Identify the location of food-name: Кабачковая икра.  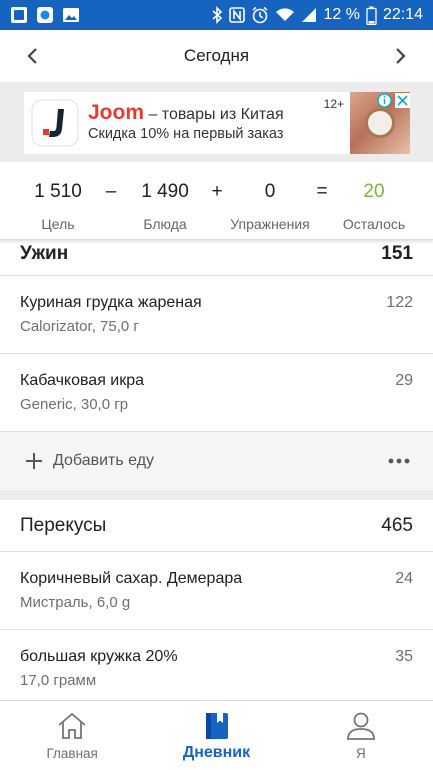
(82, 380).